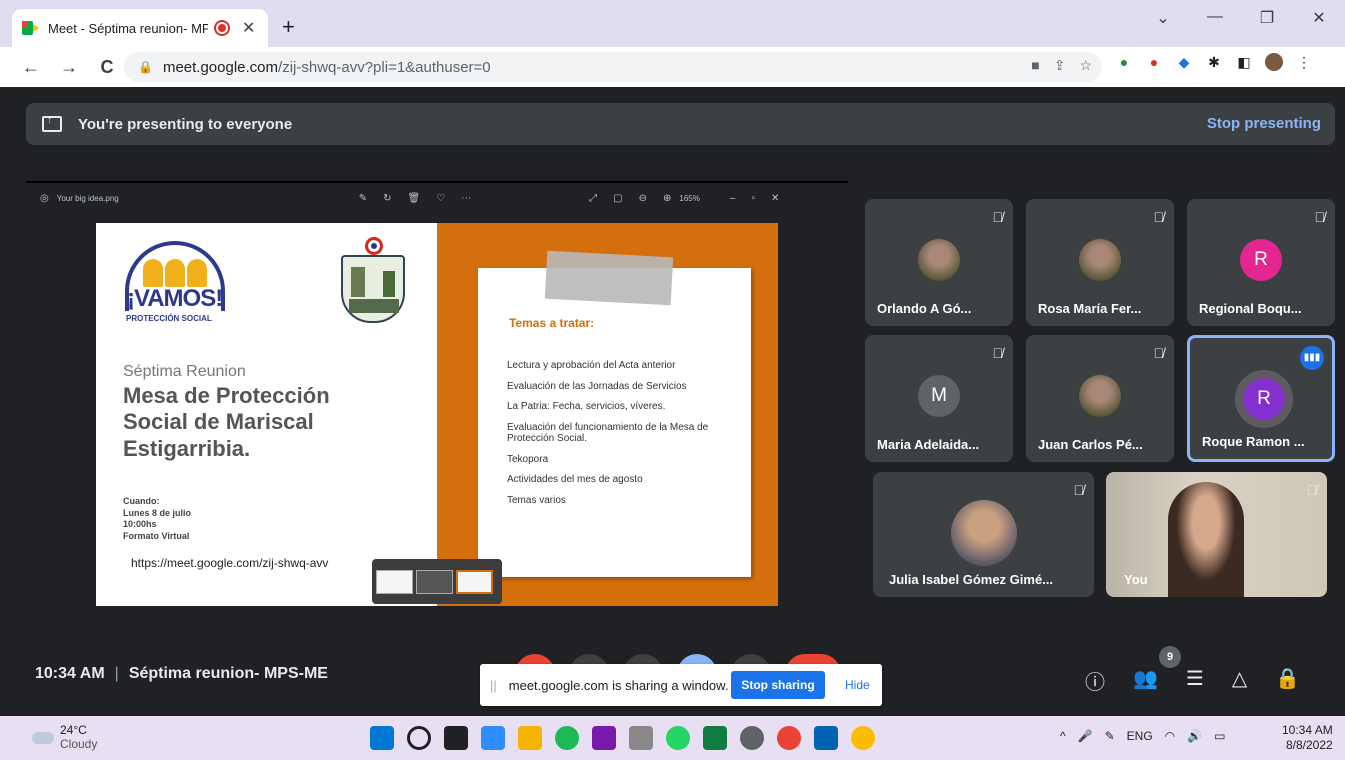  I want to click on chevron-up-icon: ^, so click(1063, 736).